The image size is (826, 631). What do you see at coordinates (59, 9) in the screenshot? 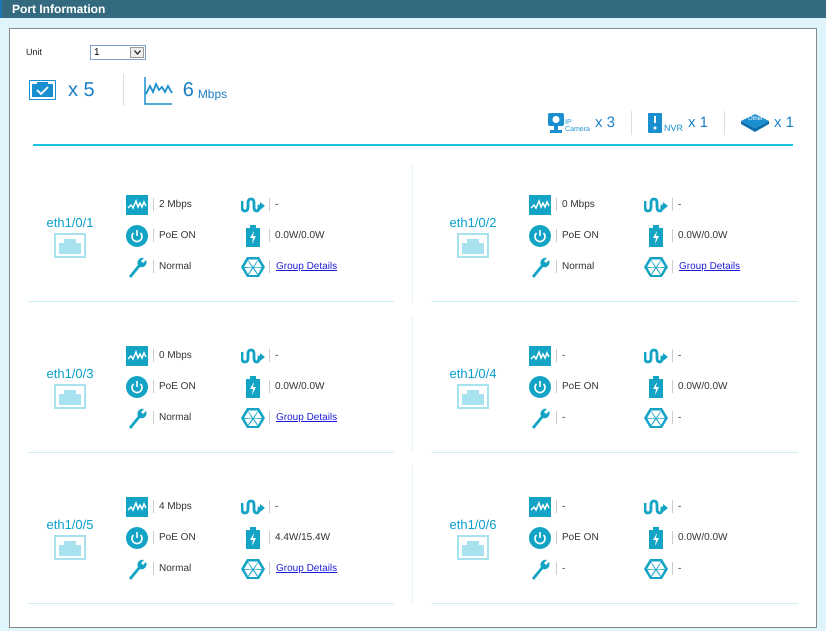
I see `page-title: Port Information` at bounding box center [59, 9].